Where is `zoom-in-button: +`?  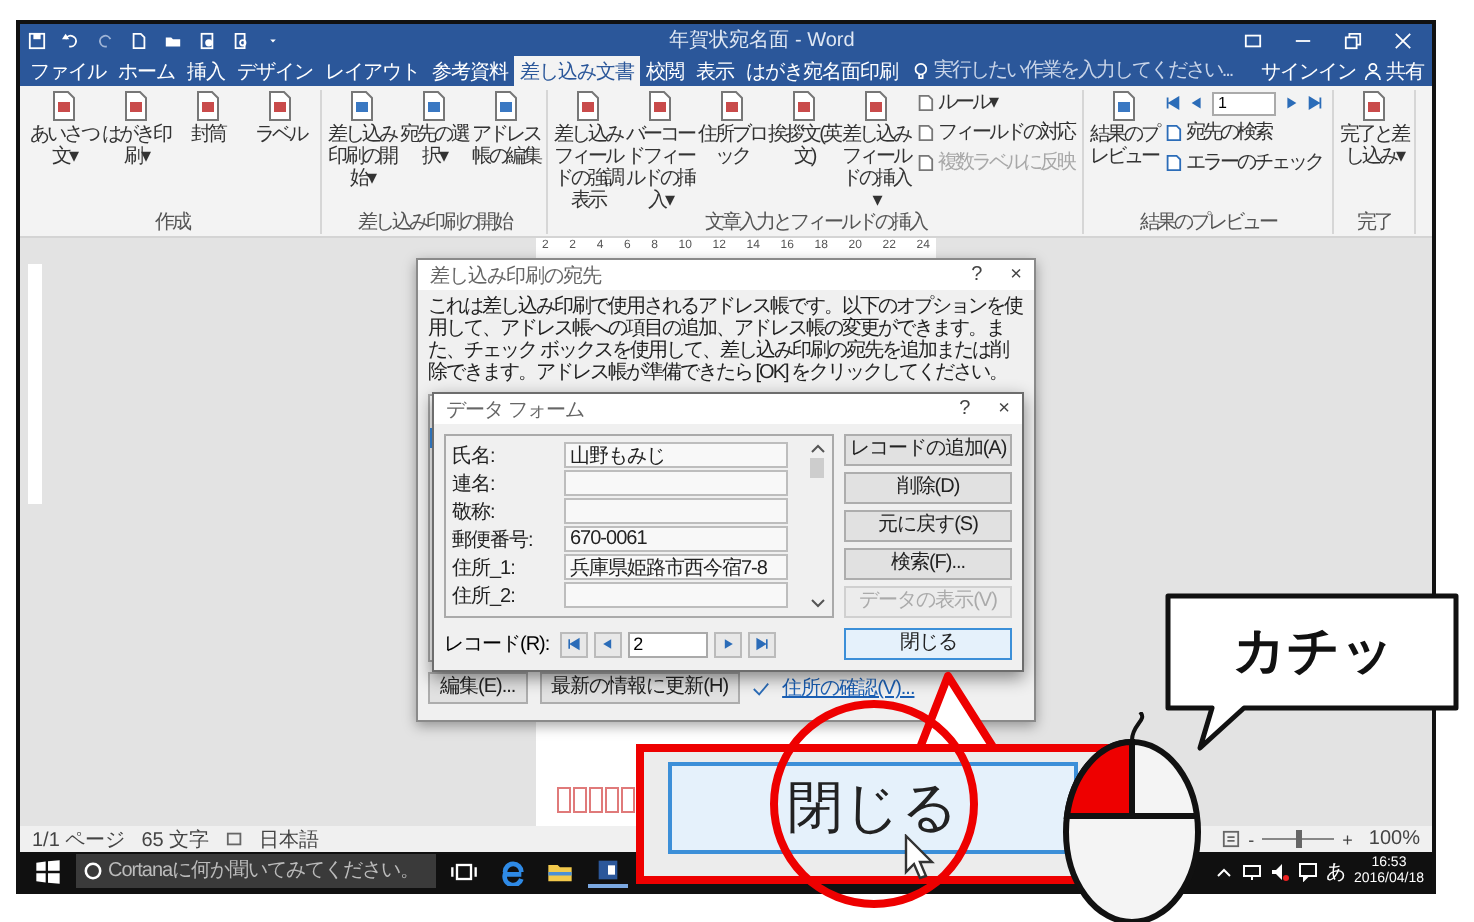
zoom-in-button: + is located at coordinates (1347, 839).